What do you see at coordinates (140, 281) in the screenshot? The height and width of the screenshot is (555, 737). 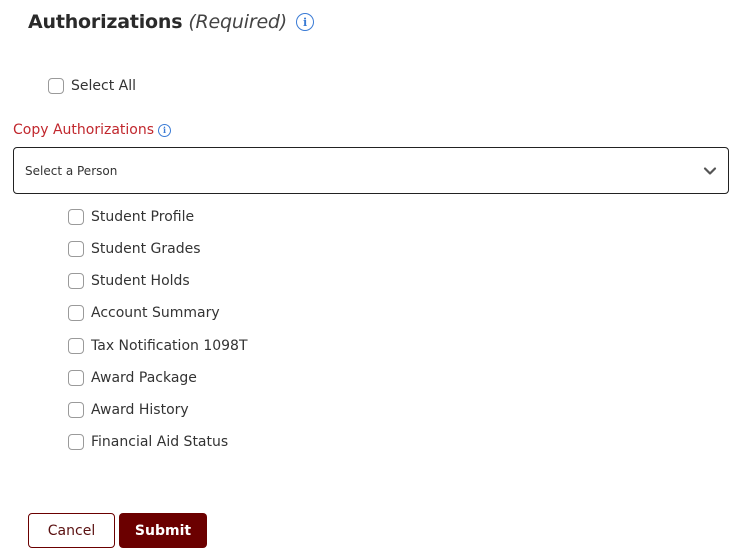 I see `authorization-label: Student Holds` at bounding box center [140, 281].